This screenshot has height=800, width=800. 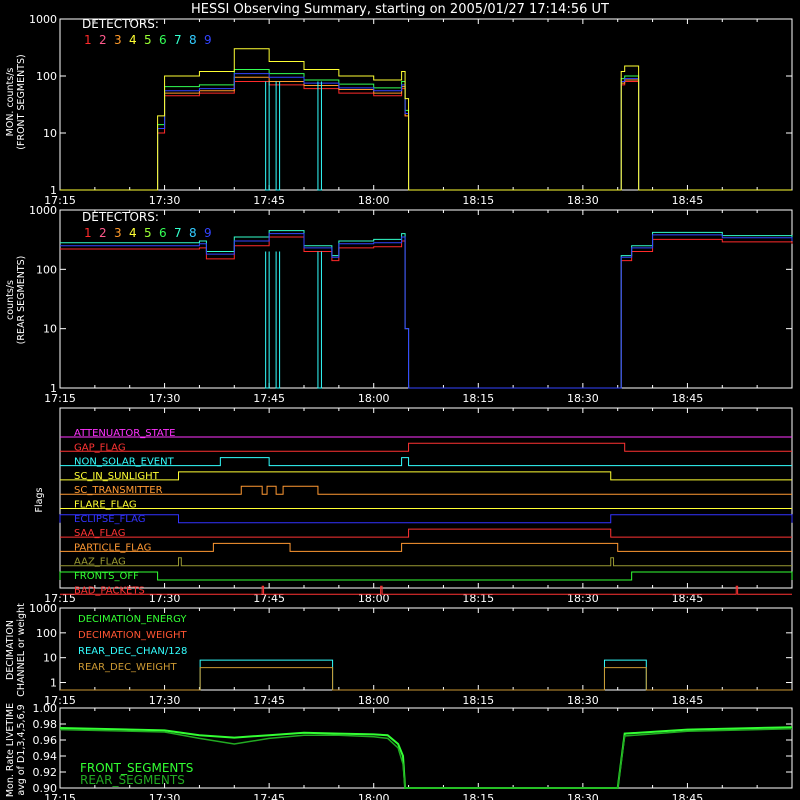 What do you see at coordinates (53, 388) in the screenshot?
I see `rear-ytick-label: 1` at bounding box center [53, 388].